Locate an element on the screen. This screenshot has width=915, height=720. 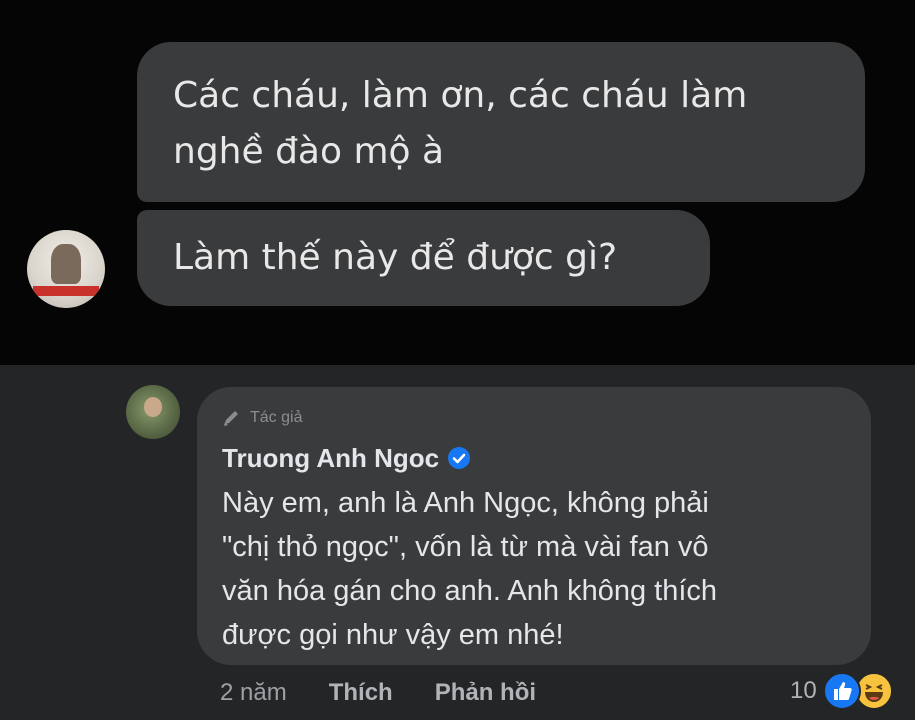
message-bubble: Làm thế này để được gì? is located at coordinates (423, 258).